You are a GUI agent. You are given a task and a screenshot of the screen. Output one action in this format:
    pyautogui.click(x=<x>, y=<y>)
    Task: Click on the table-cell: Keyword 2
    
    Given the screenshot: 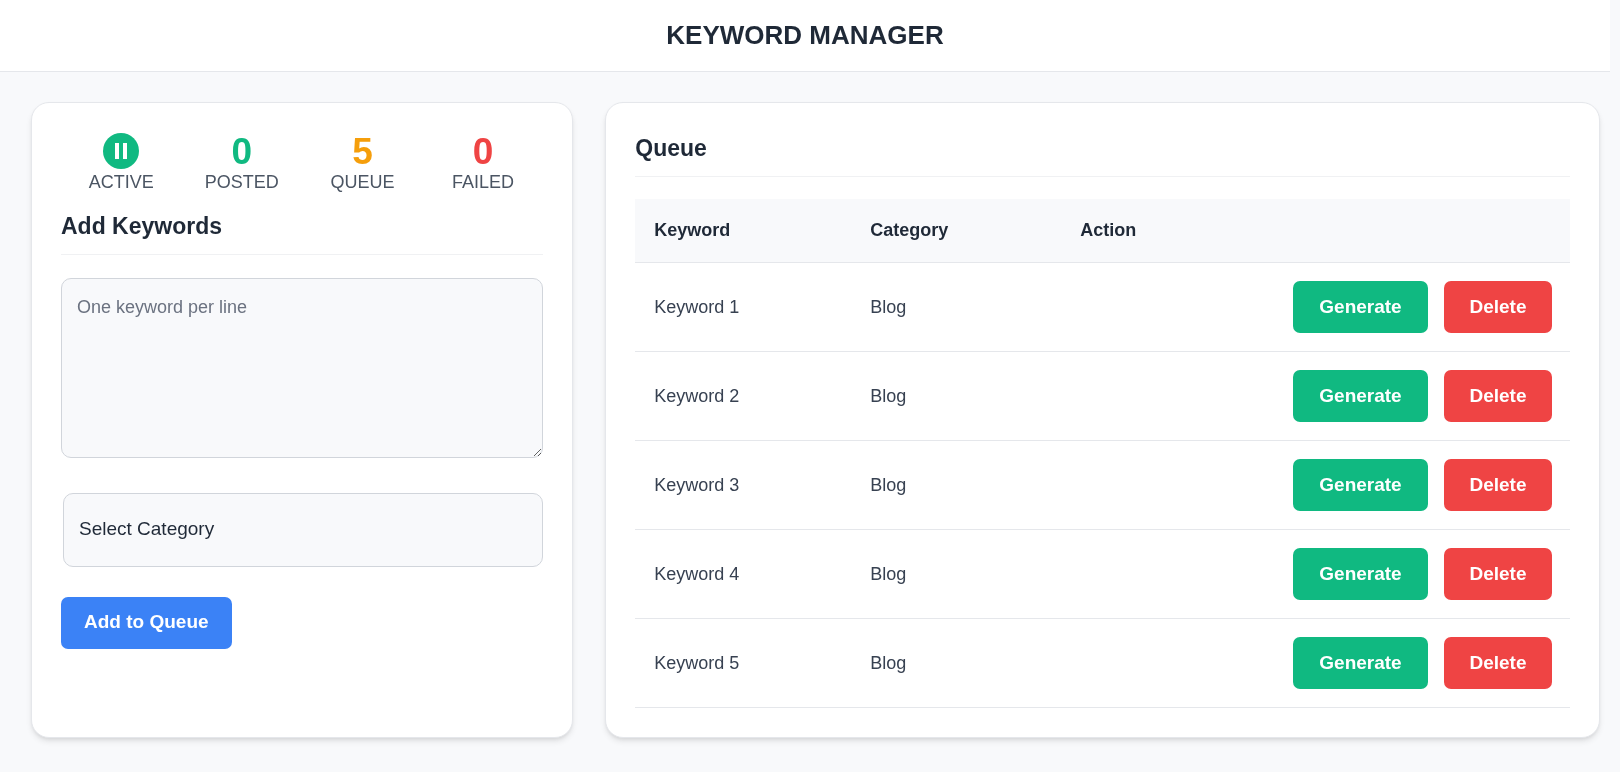 What is the action you would take?
    pyautogui.click(x=697, y=395)
    